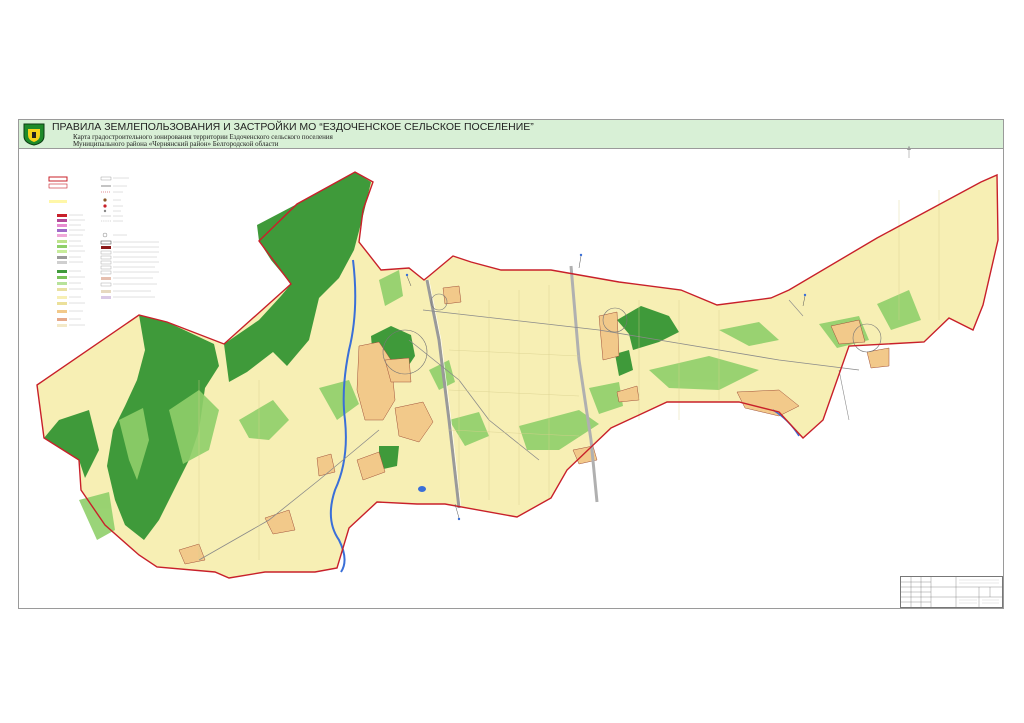  I want to click on map-legend, so click(103, 251).